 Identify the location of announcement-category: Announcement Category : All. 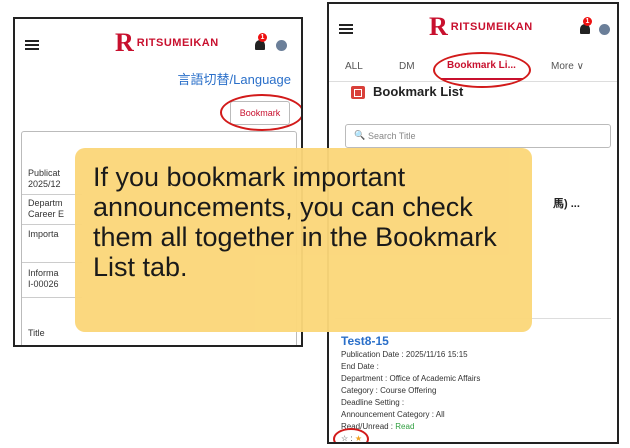
(393, 414).